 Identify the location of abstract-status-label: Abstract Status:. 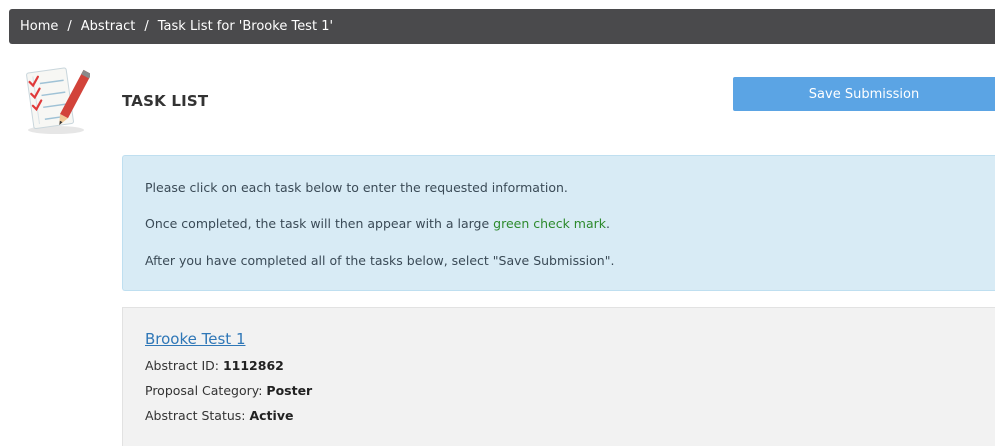
(197, 415).